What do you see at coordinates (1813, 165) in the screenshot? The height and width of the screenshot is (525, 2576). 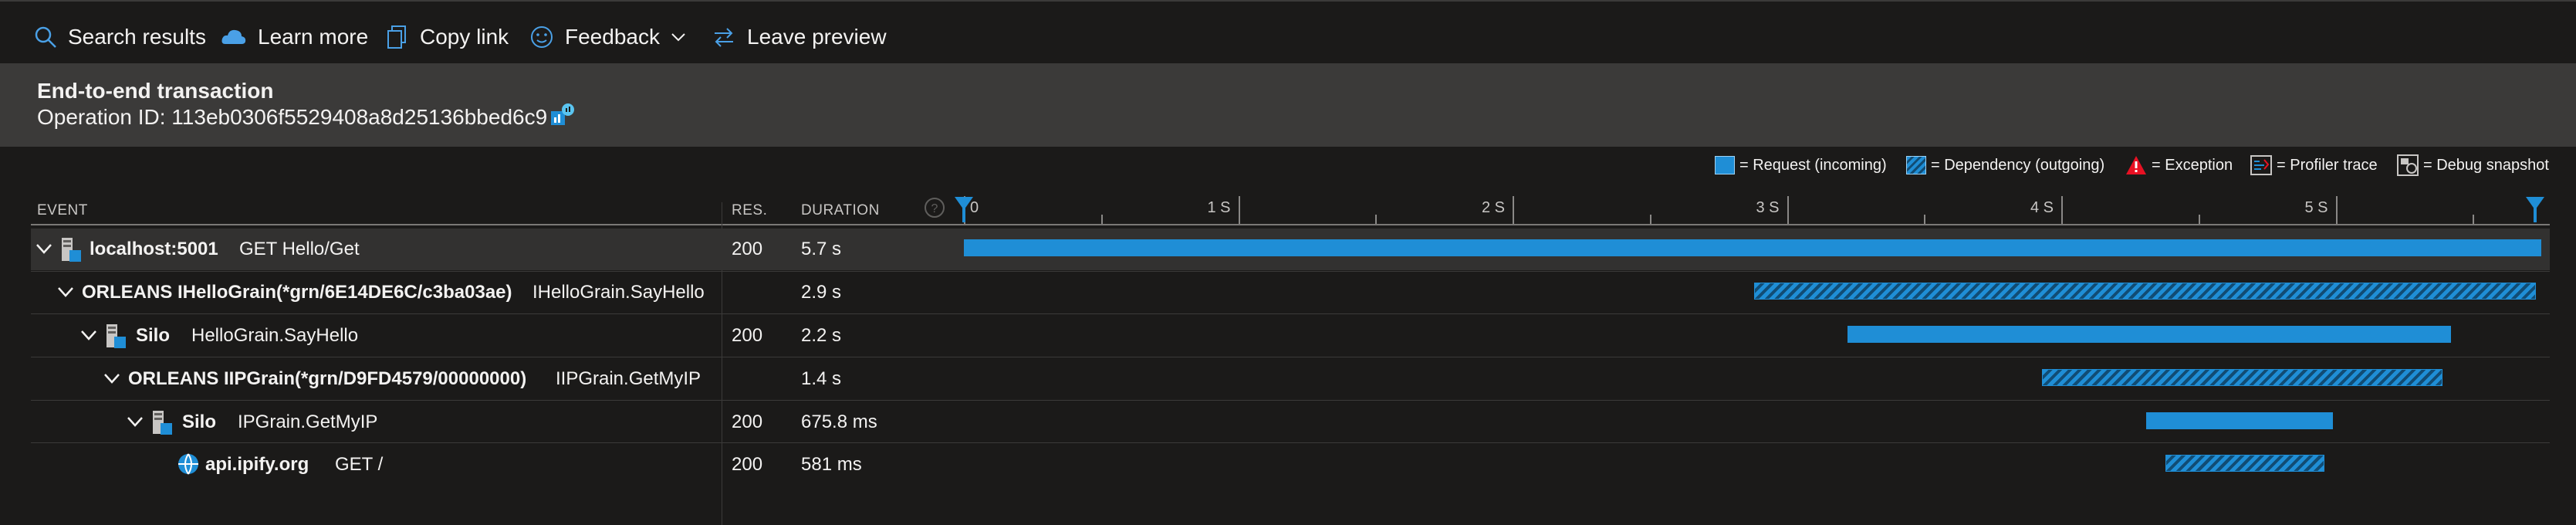 I see `legend-request-label: = Request (incoming)` at bounding box center [1813, 165].